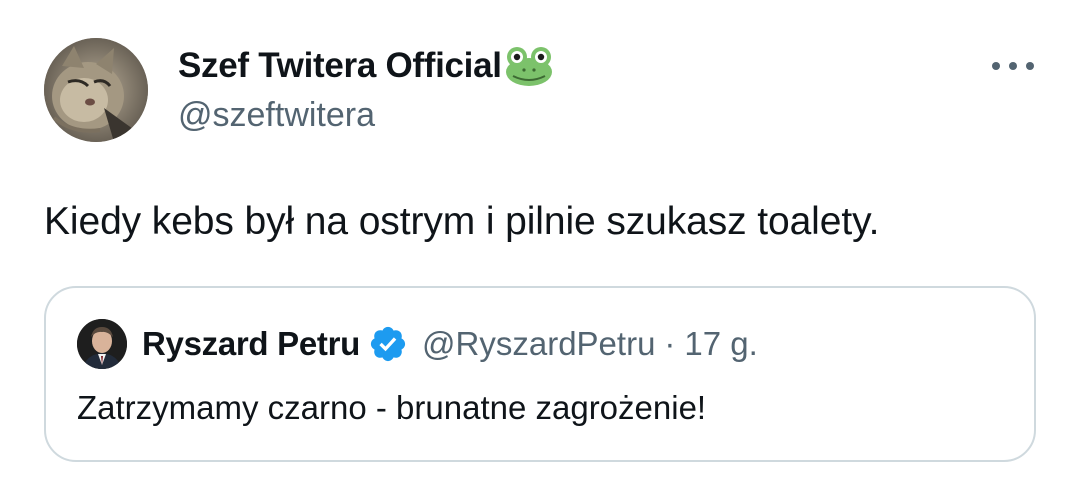 The image size is (1080, 487). What do you see at coordinates (340, 66) in the screenshot?
I see `author-display-name: Szef Twitera Official` at bounding box center [340, 66].